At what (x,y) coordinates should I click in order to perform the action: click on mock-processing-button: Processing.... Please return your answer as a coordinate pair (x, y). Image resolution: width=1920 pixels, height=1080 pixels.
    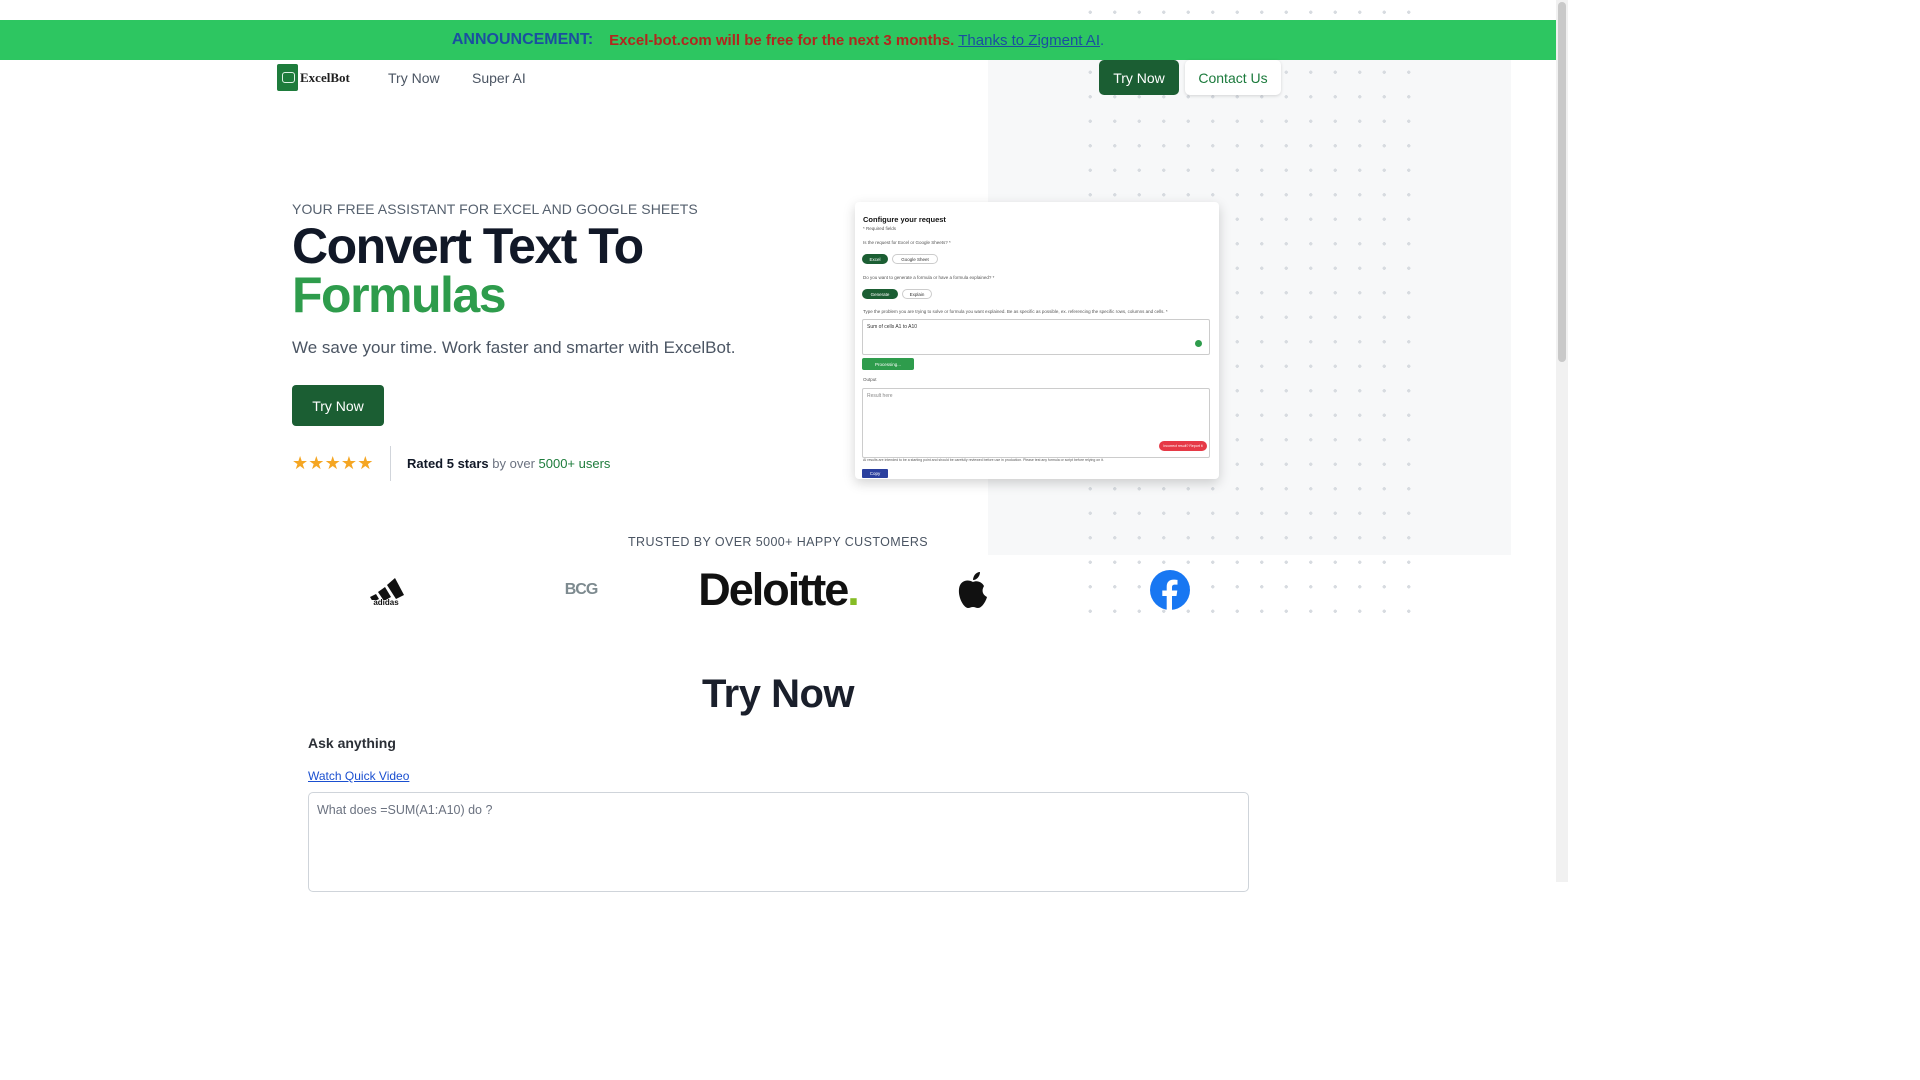
    Looking at the image, I should click on (888, 364).